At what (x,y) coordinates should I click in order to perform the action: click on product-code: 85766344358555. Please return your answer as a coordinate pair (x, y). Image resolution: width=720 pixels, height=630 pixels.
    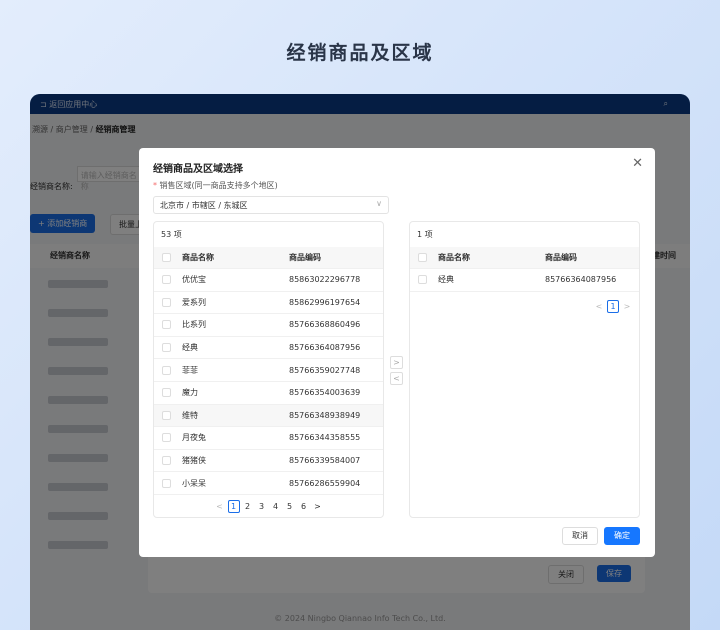
    Looking at the image, I should click on (325, 438).